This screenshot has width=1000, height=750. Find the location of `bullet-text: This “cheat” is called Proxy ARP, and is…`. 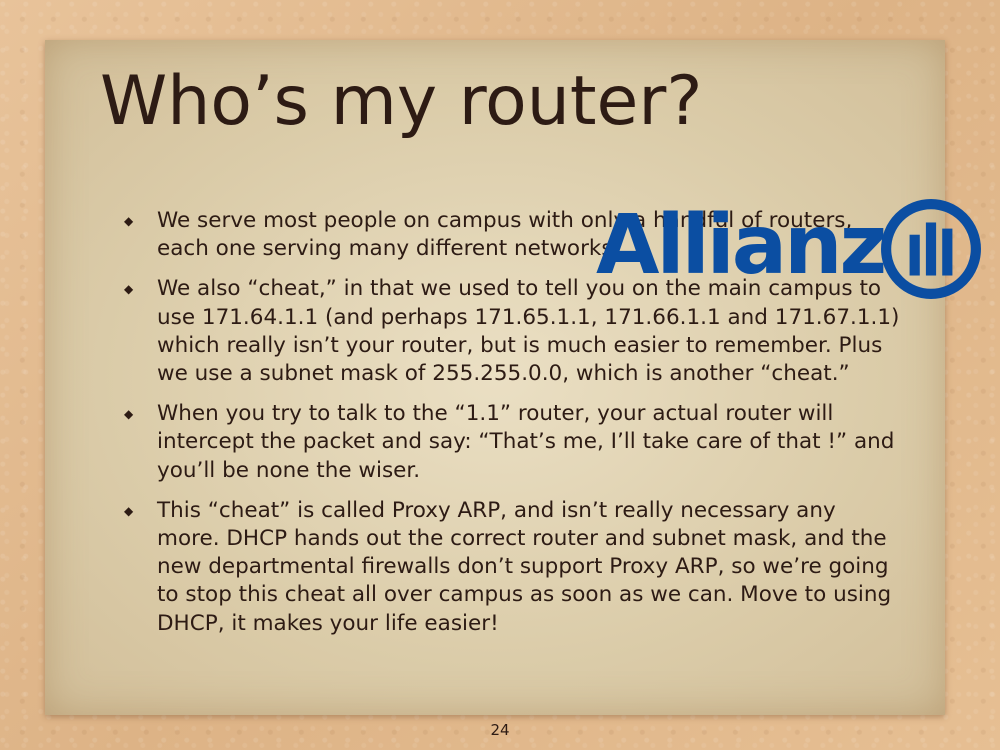

bullet-text: This “cheat” is called Proxy ARP, and is… is located at coordinates (524, 566).